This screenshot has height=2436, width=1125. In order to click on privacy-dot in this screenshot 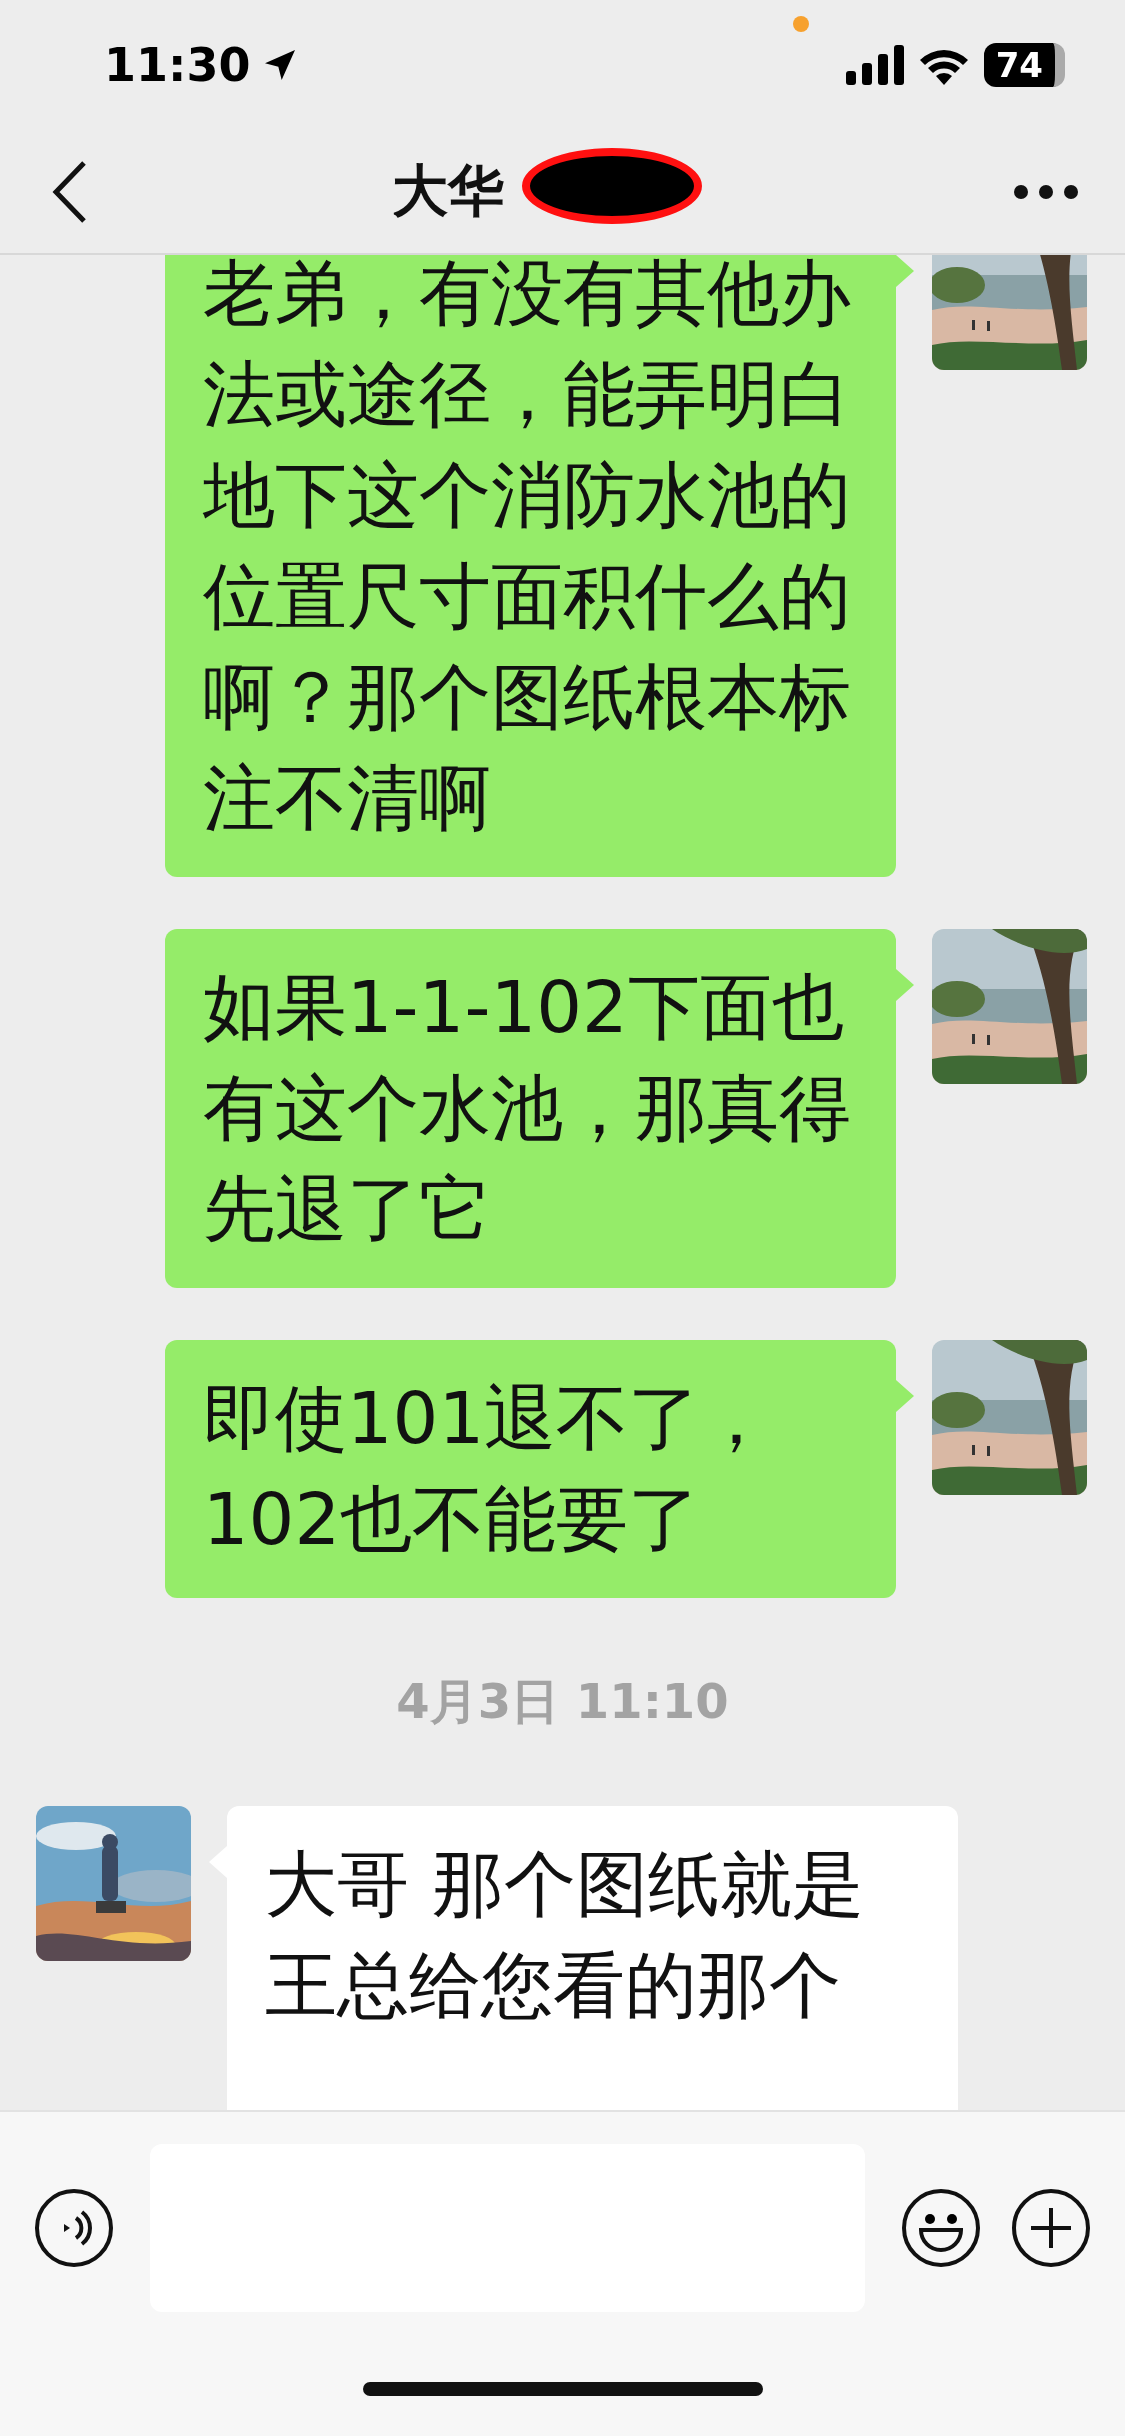, I will do `click(801, 24)`.